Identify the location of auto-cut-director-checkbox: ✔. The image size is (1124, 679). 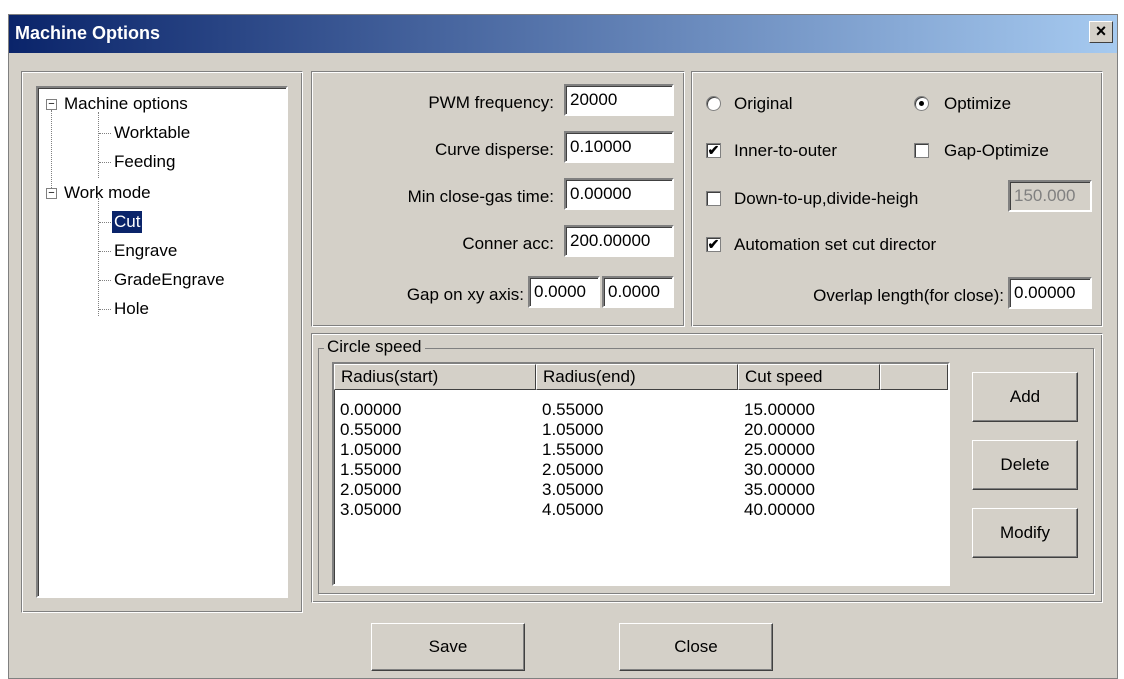
(713, 244).